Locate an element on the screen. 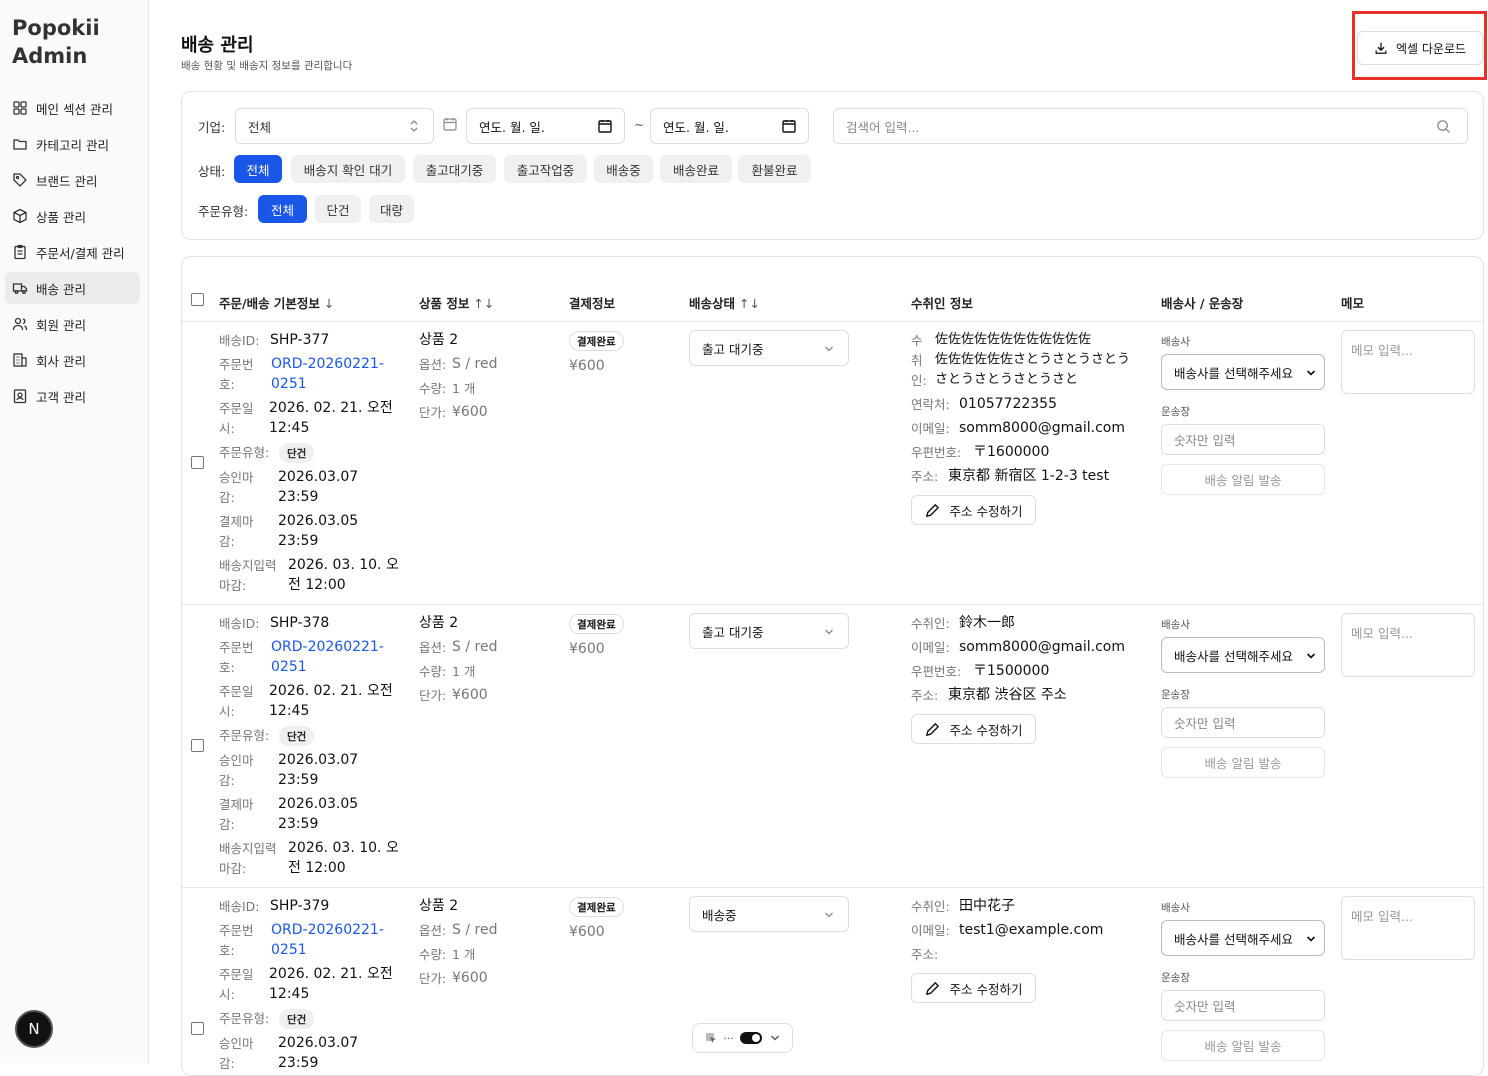 This screenshot has width=1488, height=1076. cursor-icon is located at coordinates (711, 1038).